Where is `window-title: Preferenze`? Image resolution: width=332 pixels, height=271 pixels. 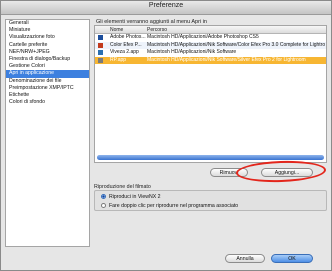
window-title: Preferenze is located at coordinates (166, 5).